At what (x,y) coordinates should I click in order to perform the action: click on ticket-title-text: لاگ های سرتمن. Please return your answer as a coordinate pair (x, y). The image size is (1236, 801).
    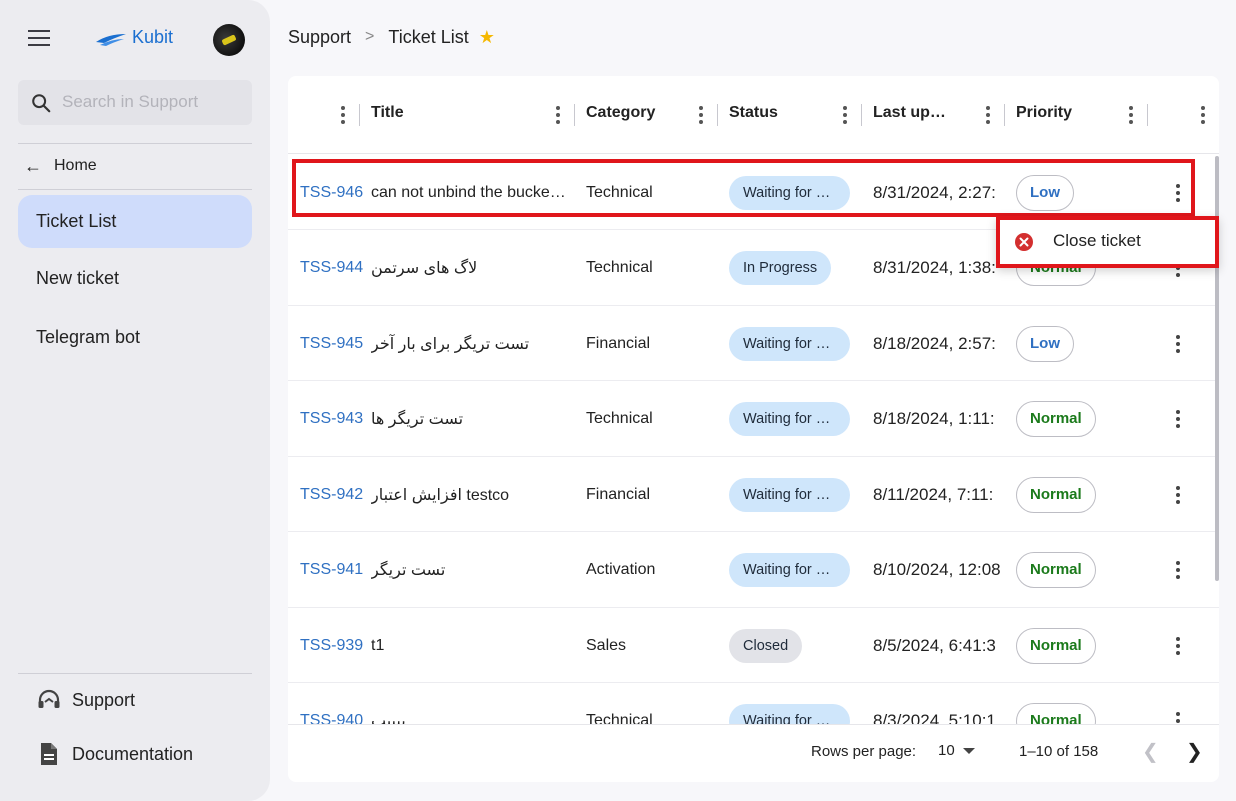
    Looking at the image, I should click on (424, 268).